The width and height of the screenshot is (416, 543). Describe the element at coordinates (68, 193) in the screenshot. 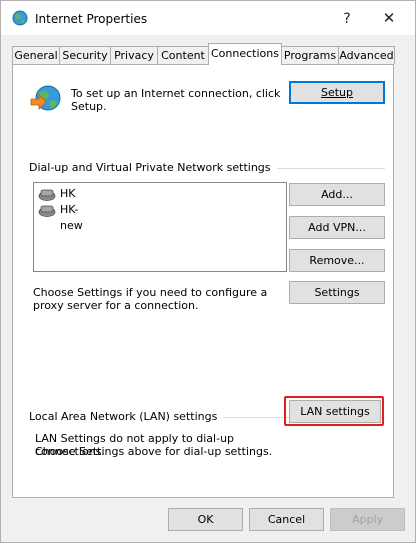

I see `connection-name: HK` at that location.